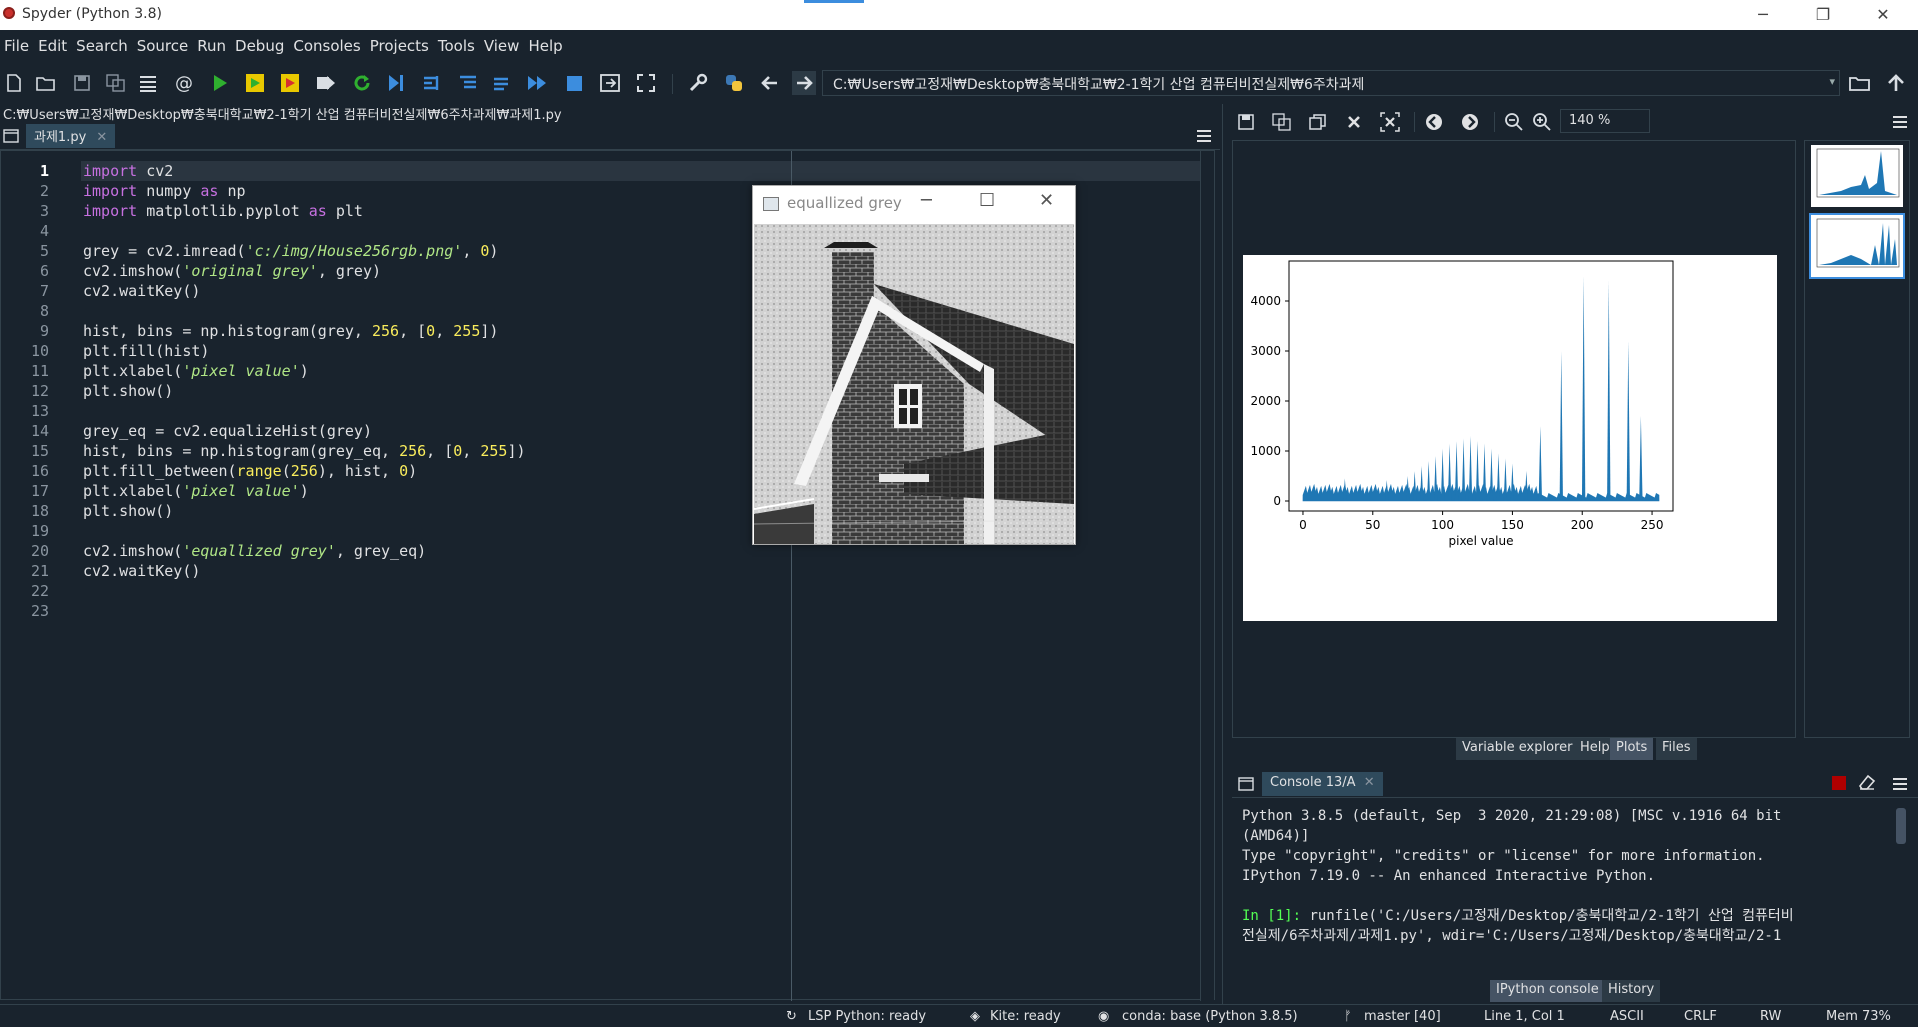  What do you see at coordinates (260, 42) in the screenshot?
I see `menu-debug: Debug` at bounding box center [260, 42].